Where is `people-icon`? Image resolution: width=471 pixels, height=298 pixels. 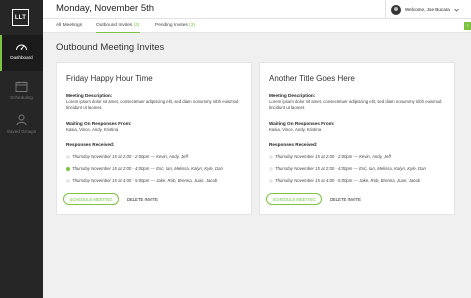
people-icon is located at coordinates (21, 120).